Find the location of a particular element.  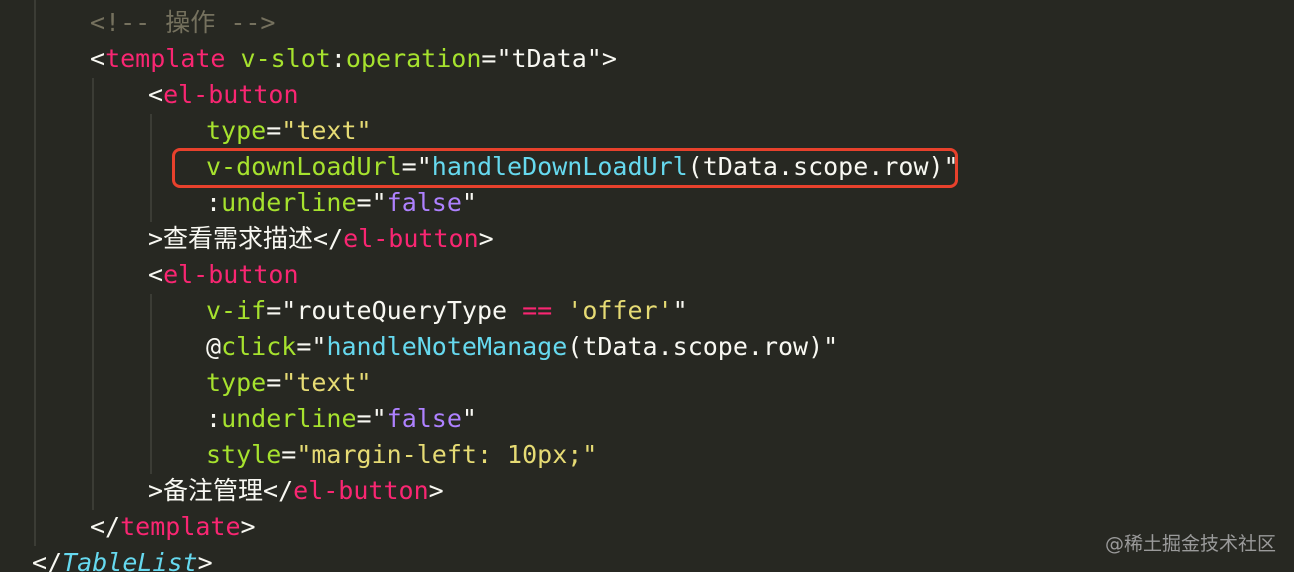

code-token: "tData" is located at coordinates (549, 58).